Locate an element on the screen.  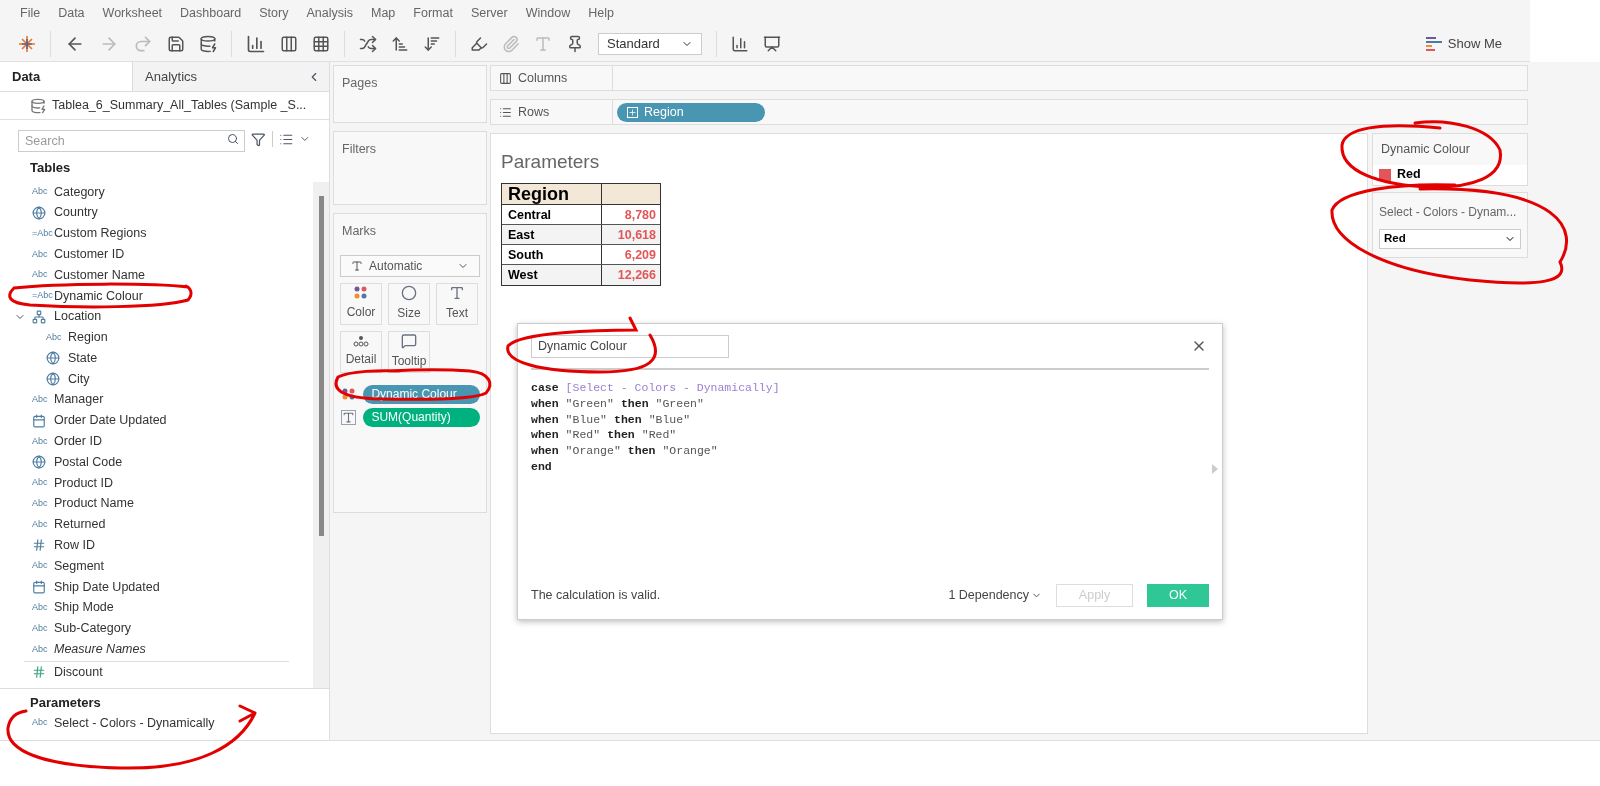
pages-shelf: Pages is located at coordinates (410, 94).